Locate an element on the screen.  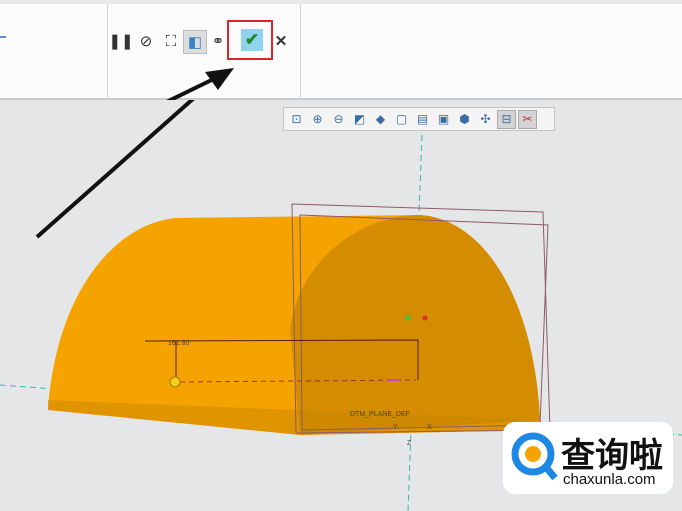
panel-edge is located at coordinates (3, 37).